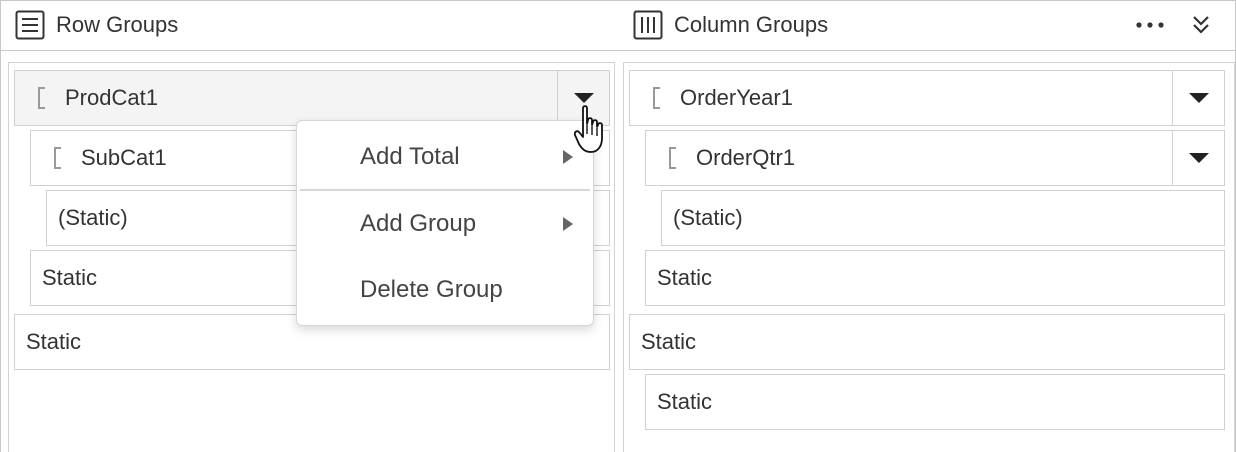 Image resolution: width=1236 pixels, height=452 pixels. I want to click on menu-item-delete-group: Delete Group, so click(445, 290).